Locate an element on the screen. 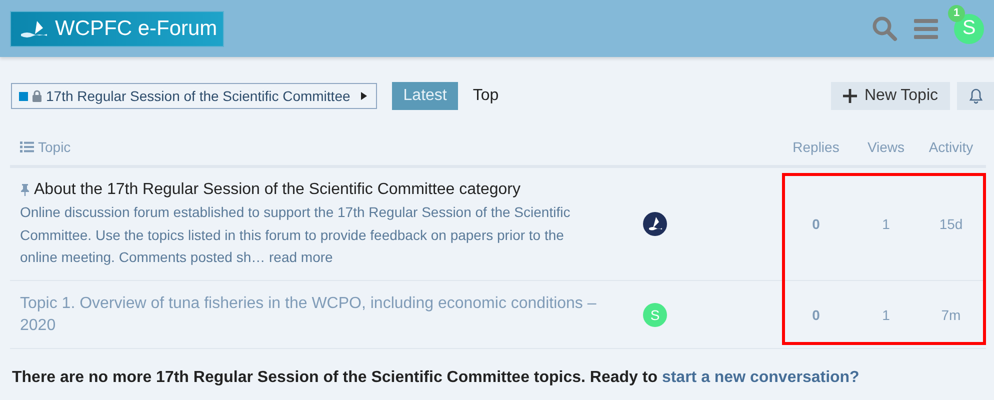  plus-icon is located at coordinates (850, 96).